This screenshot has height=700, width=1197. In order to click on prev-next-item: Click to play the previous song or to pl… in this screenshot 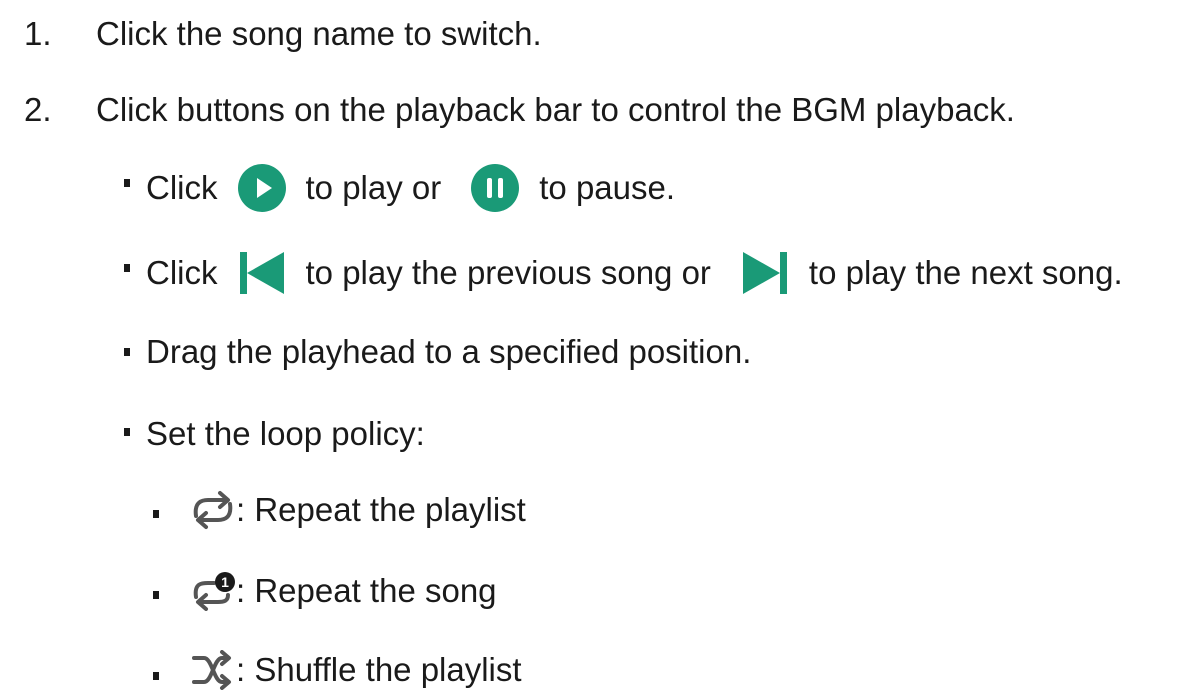, I will do `click(634, 273)`.